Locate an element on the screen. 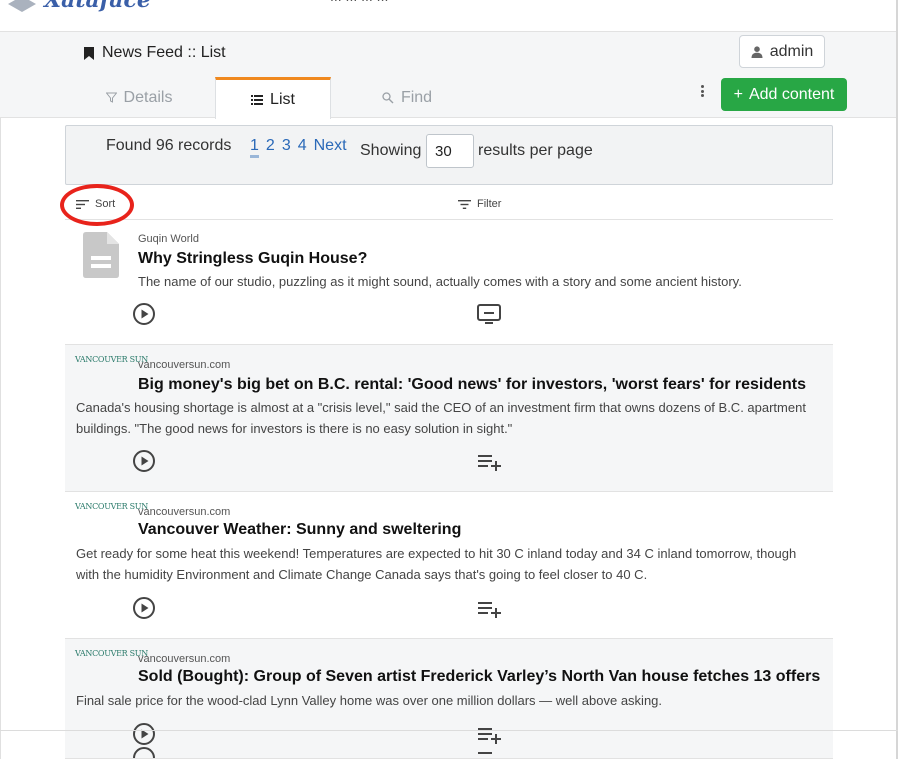  monitor-icon is located at coordinates (489, 314).